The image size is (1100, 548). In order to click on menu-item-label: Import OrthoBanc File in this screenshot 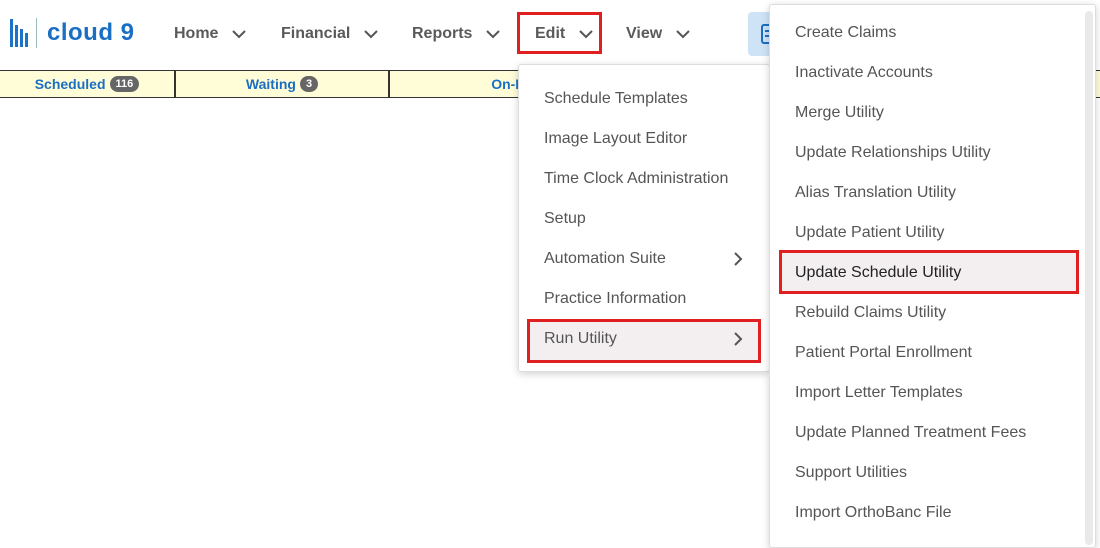, I will do `click(873, 512)`.